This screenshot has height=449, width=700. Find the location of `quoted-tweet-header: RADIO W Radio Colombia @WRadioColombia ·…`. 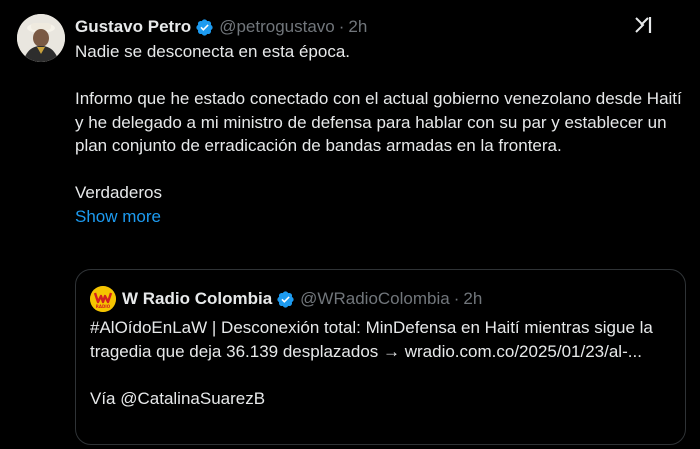

quoted-tweet-header: RADIO W Radio Colombia @WRadioColombia ·… is located at coordinates (286, 299).